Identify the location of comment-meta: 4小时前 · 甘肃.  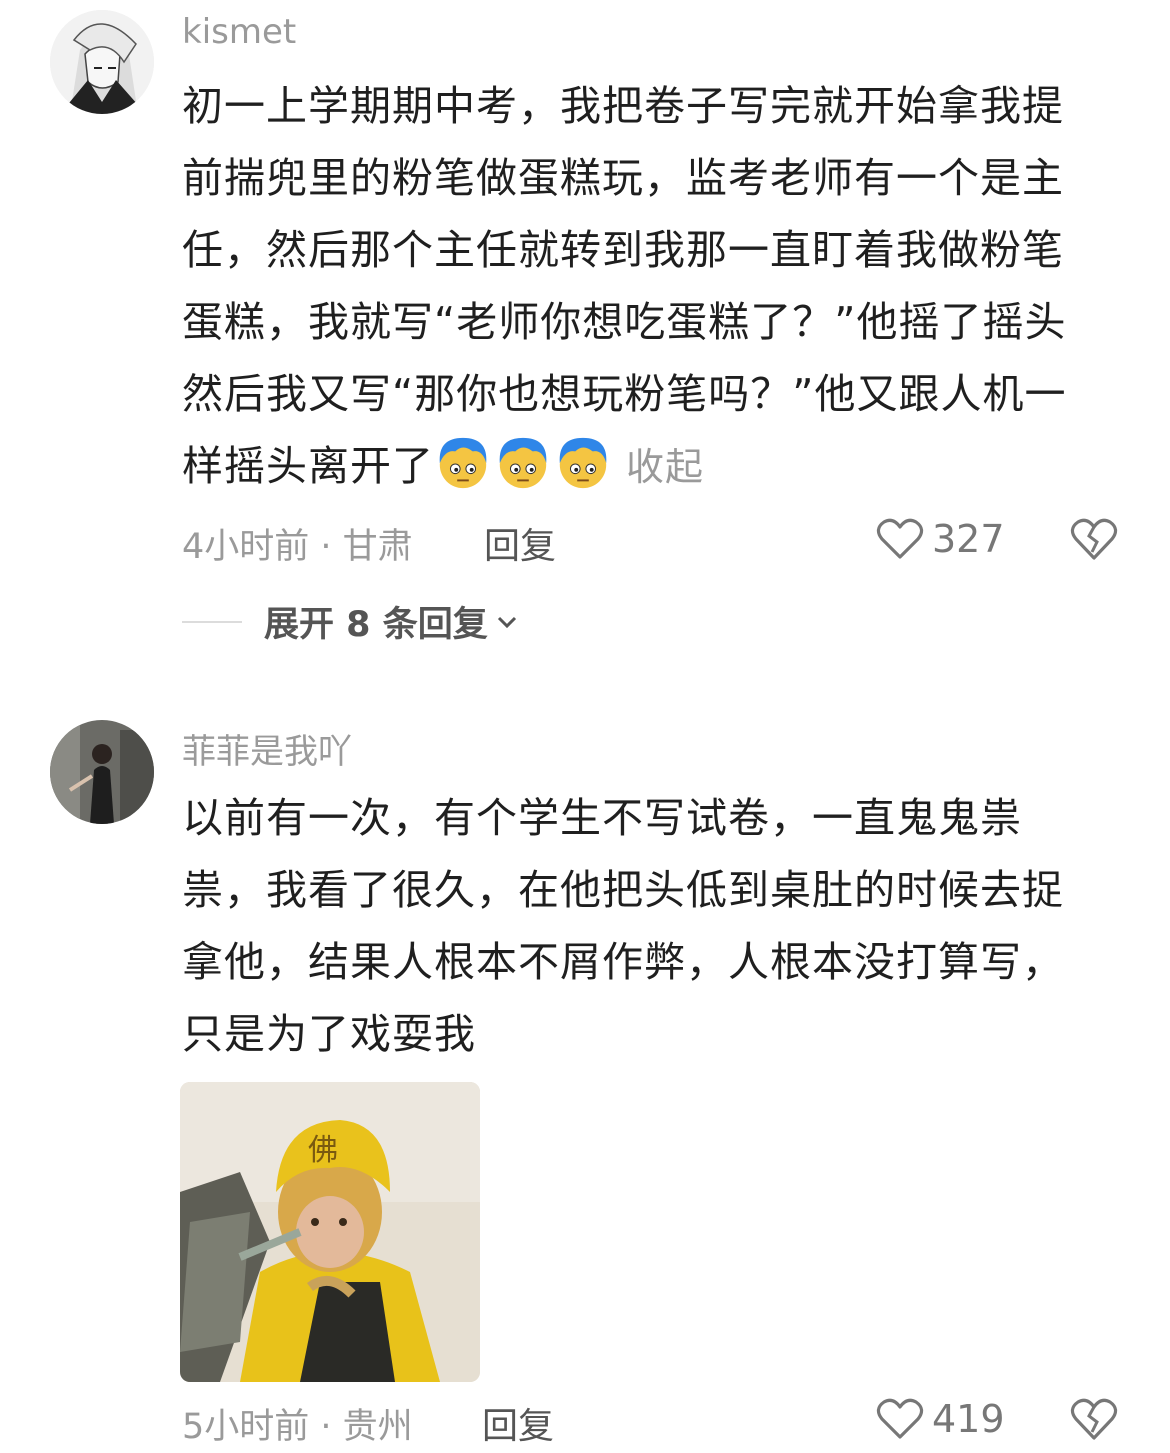
(297, 547).